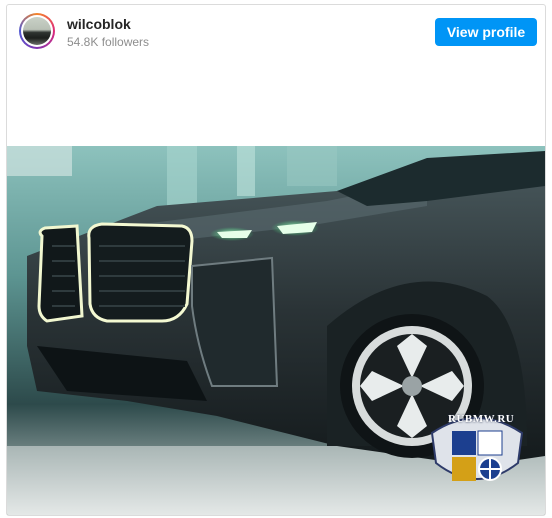 This screenshot has width=552, height=518. What do you see at coordinates (481, 419) in the screenshot?
I see `watermark-text: RUBMW.RU` at bounding box center [481, 419].